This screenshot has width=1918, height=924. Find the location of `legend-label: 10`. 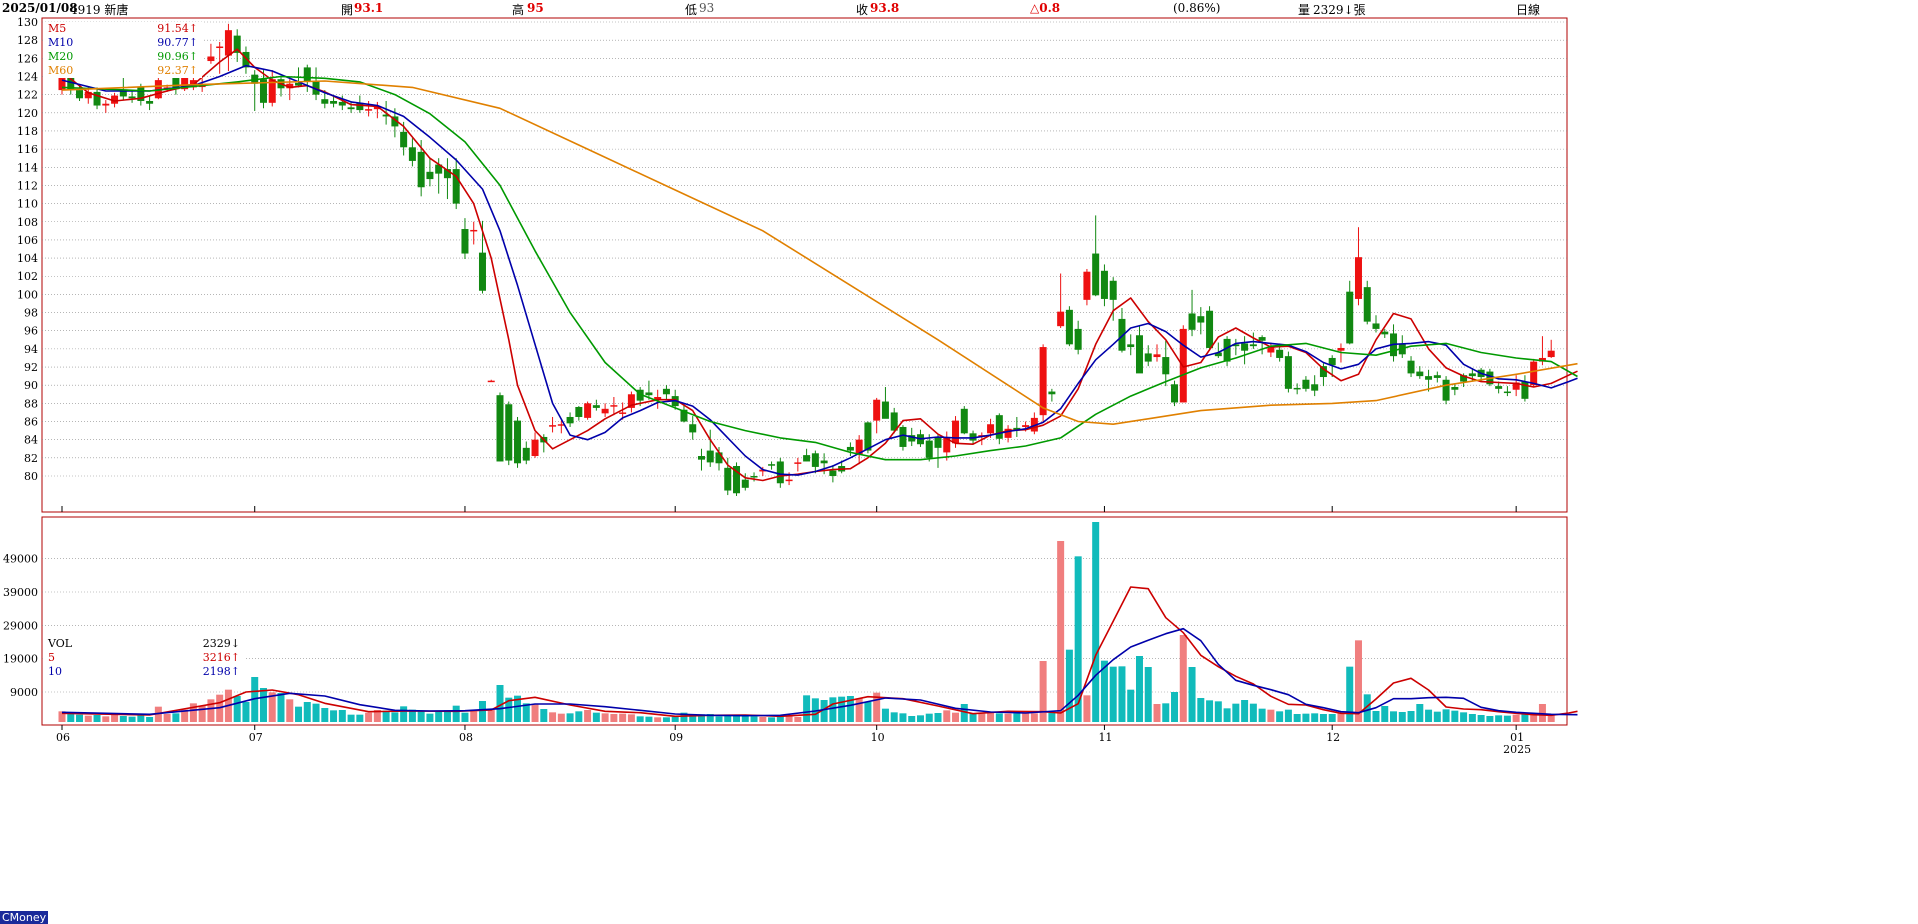

legend-label: 10 is located at coordinates (55, 671).